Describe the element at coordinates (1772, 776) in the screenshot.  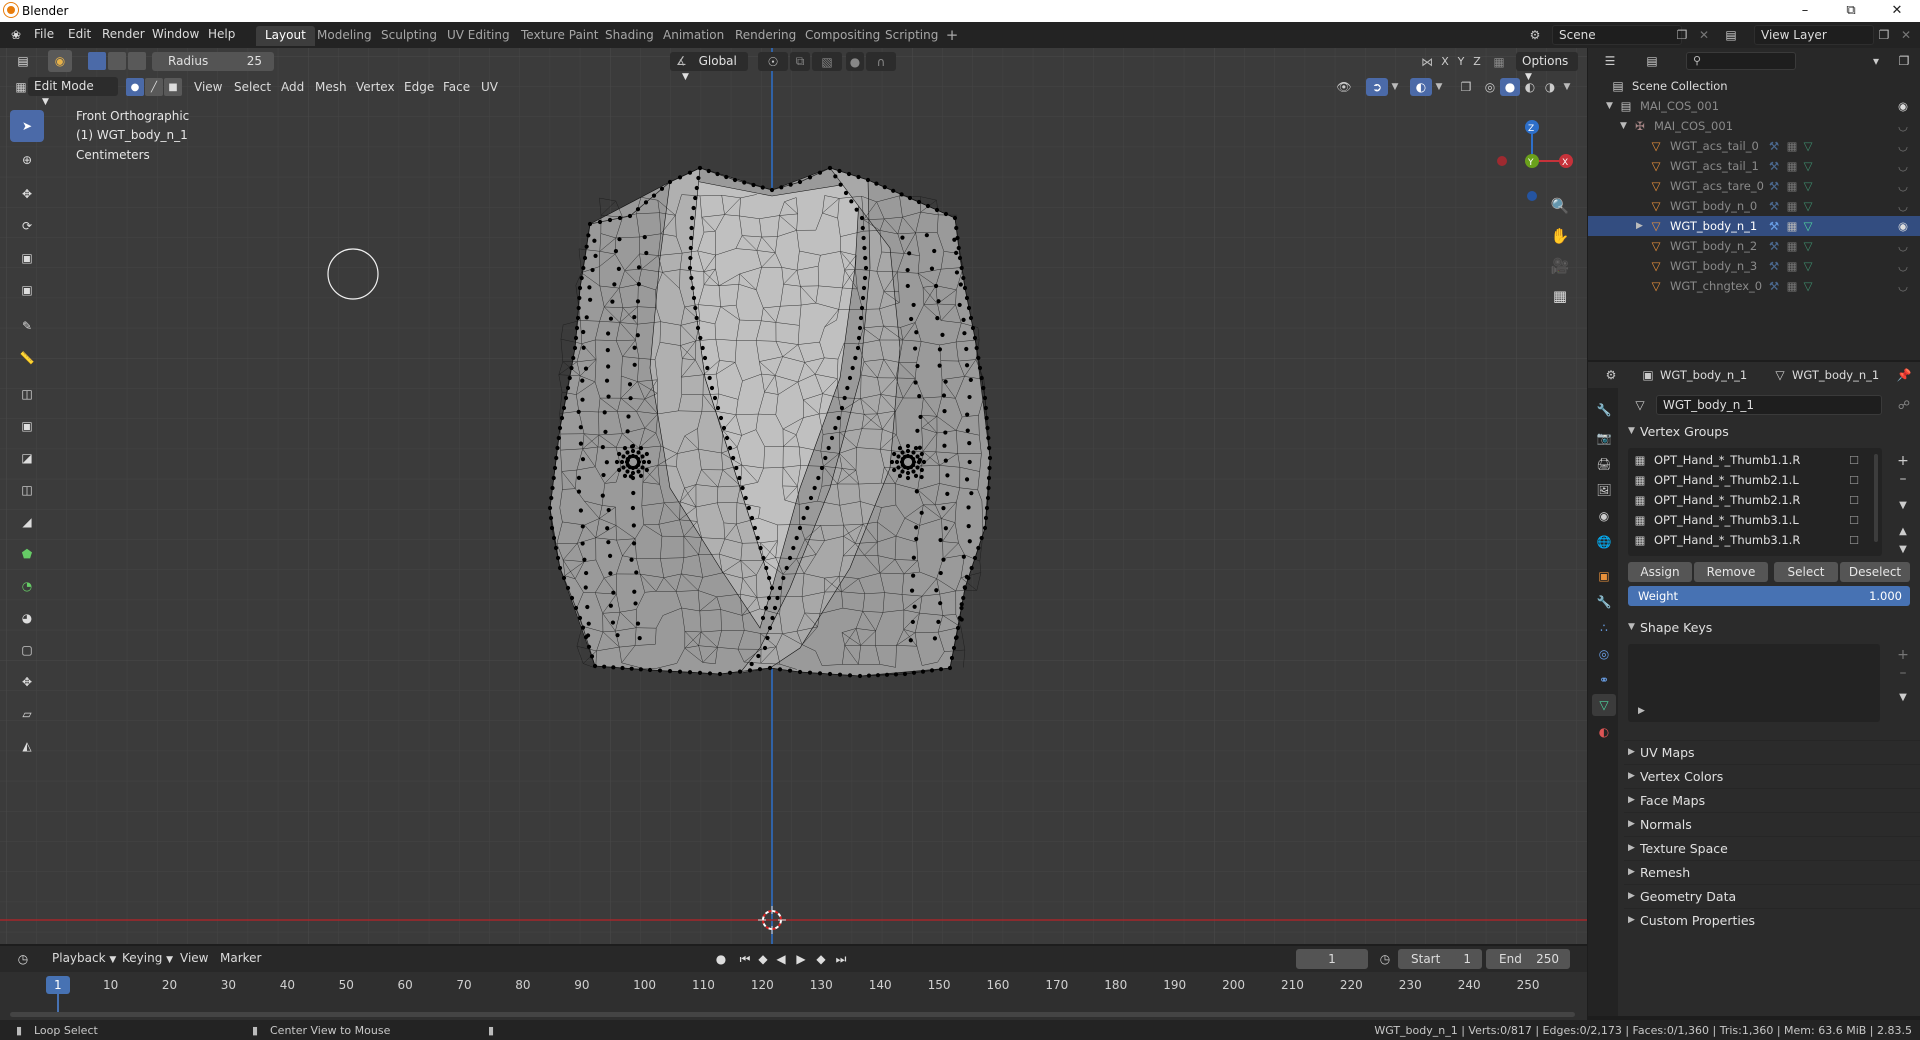
I see `panel-header-vertex-colors: ▶ Vertex Colors` at that location.